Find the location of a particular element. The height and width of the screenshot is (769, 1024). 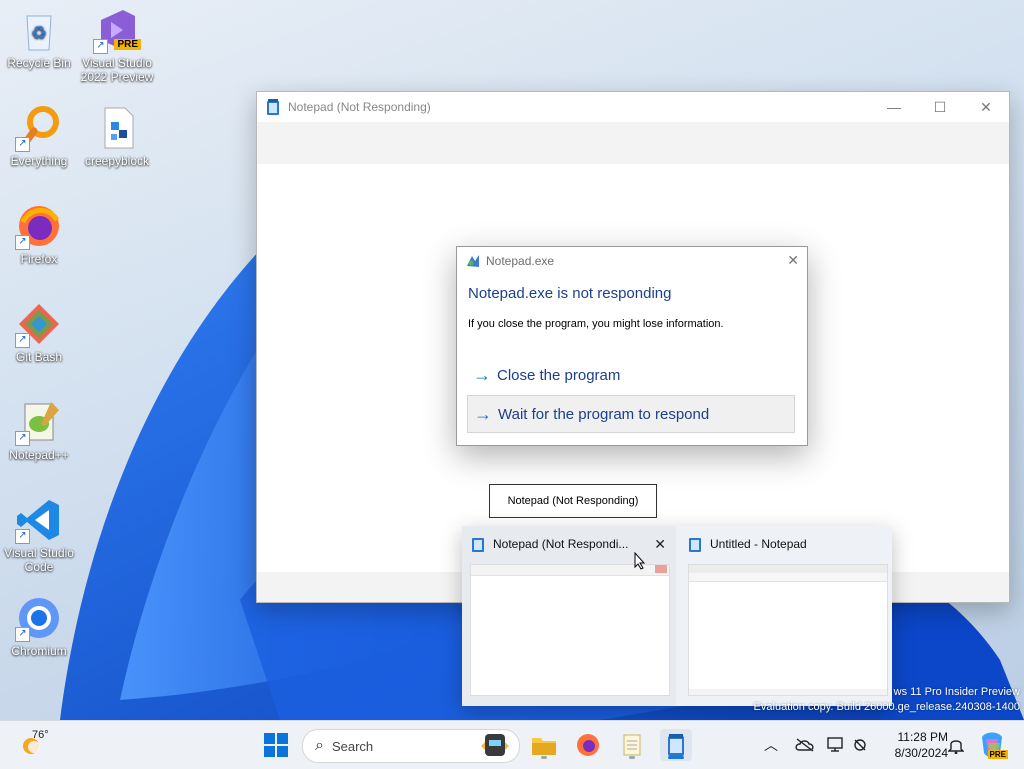

search-highlight-icon is located at coordinates (495, 746).